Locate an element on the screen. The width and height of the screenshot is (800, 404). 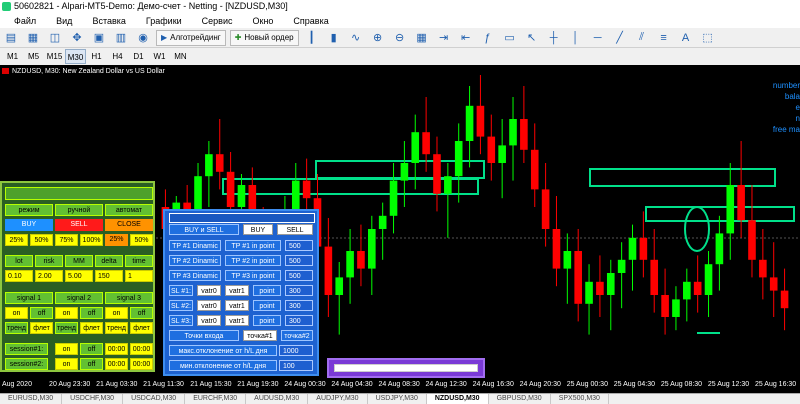
vertical-line-icon: │ is located at coordinates (576, 38).